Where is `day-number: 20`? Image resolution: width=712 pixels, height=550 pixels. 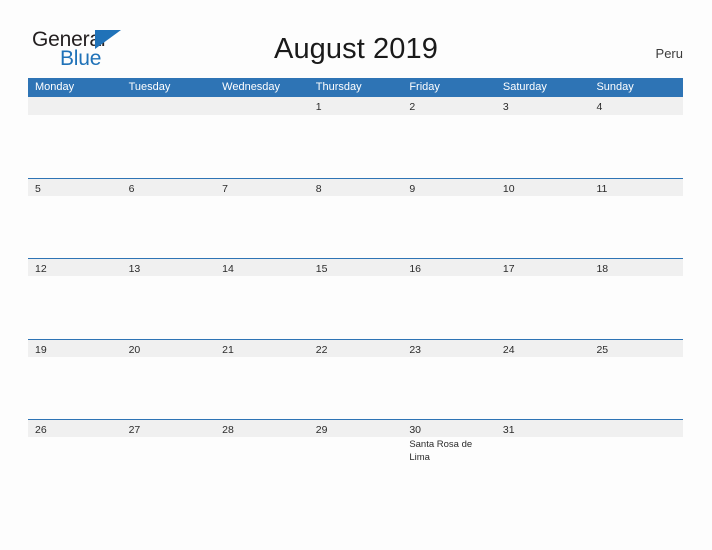 day-number: 20 is located at coordinates (134, 349).